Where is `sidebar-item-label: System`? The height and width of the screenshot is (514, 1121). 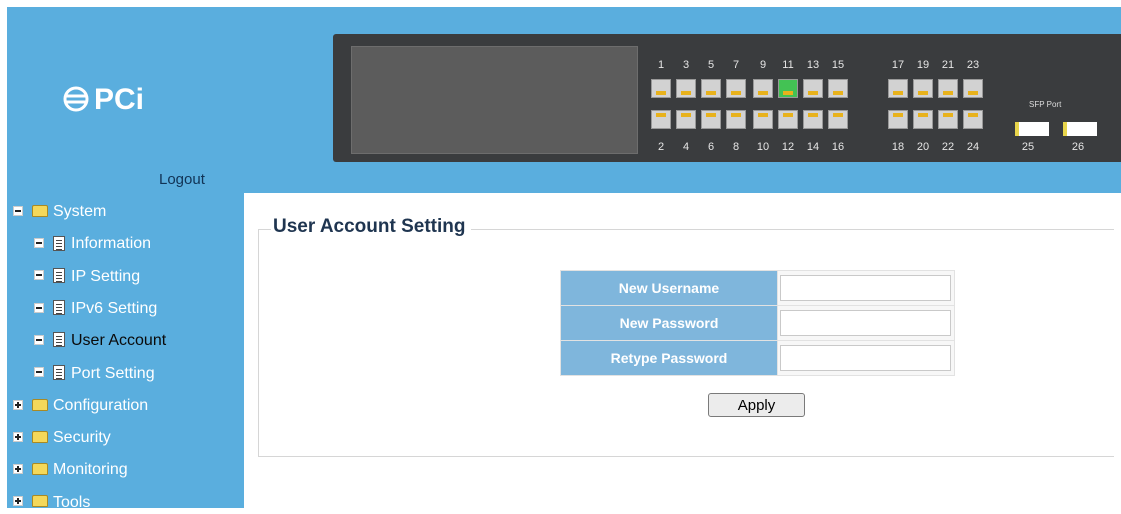 sidebar-item-label: System is located at coordinates (80, 211).